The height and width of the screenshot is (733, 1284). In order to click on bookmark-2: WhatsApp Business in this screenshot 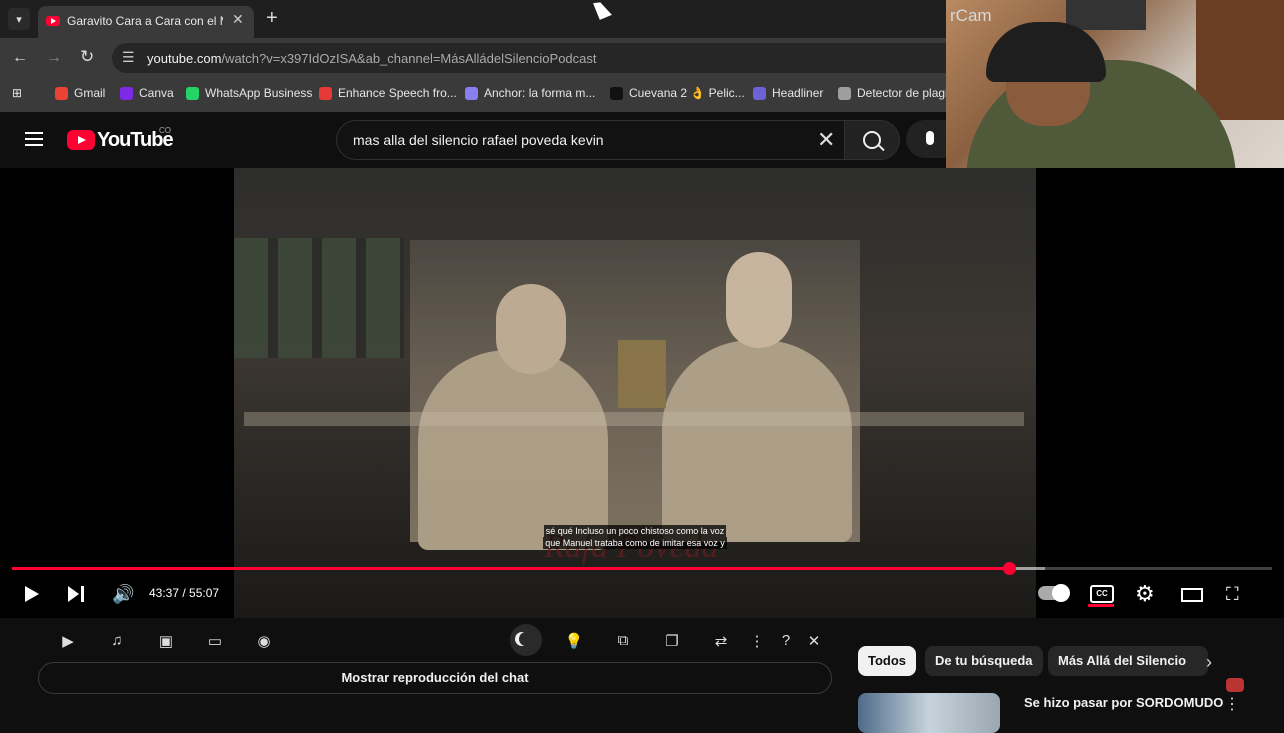, I will do `click(249, 93)`.